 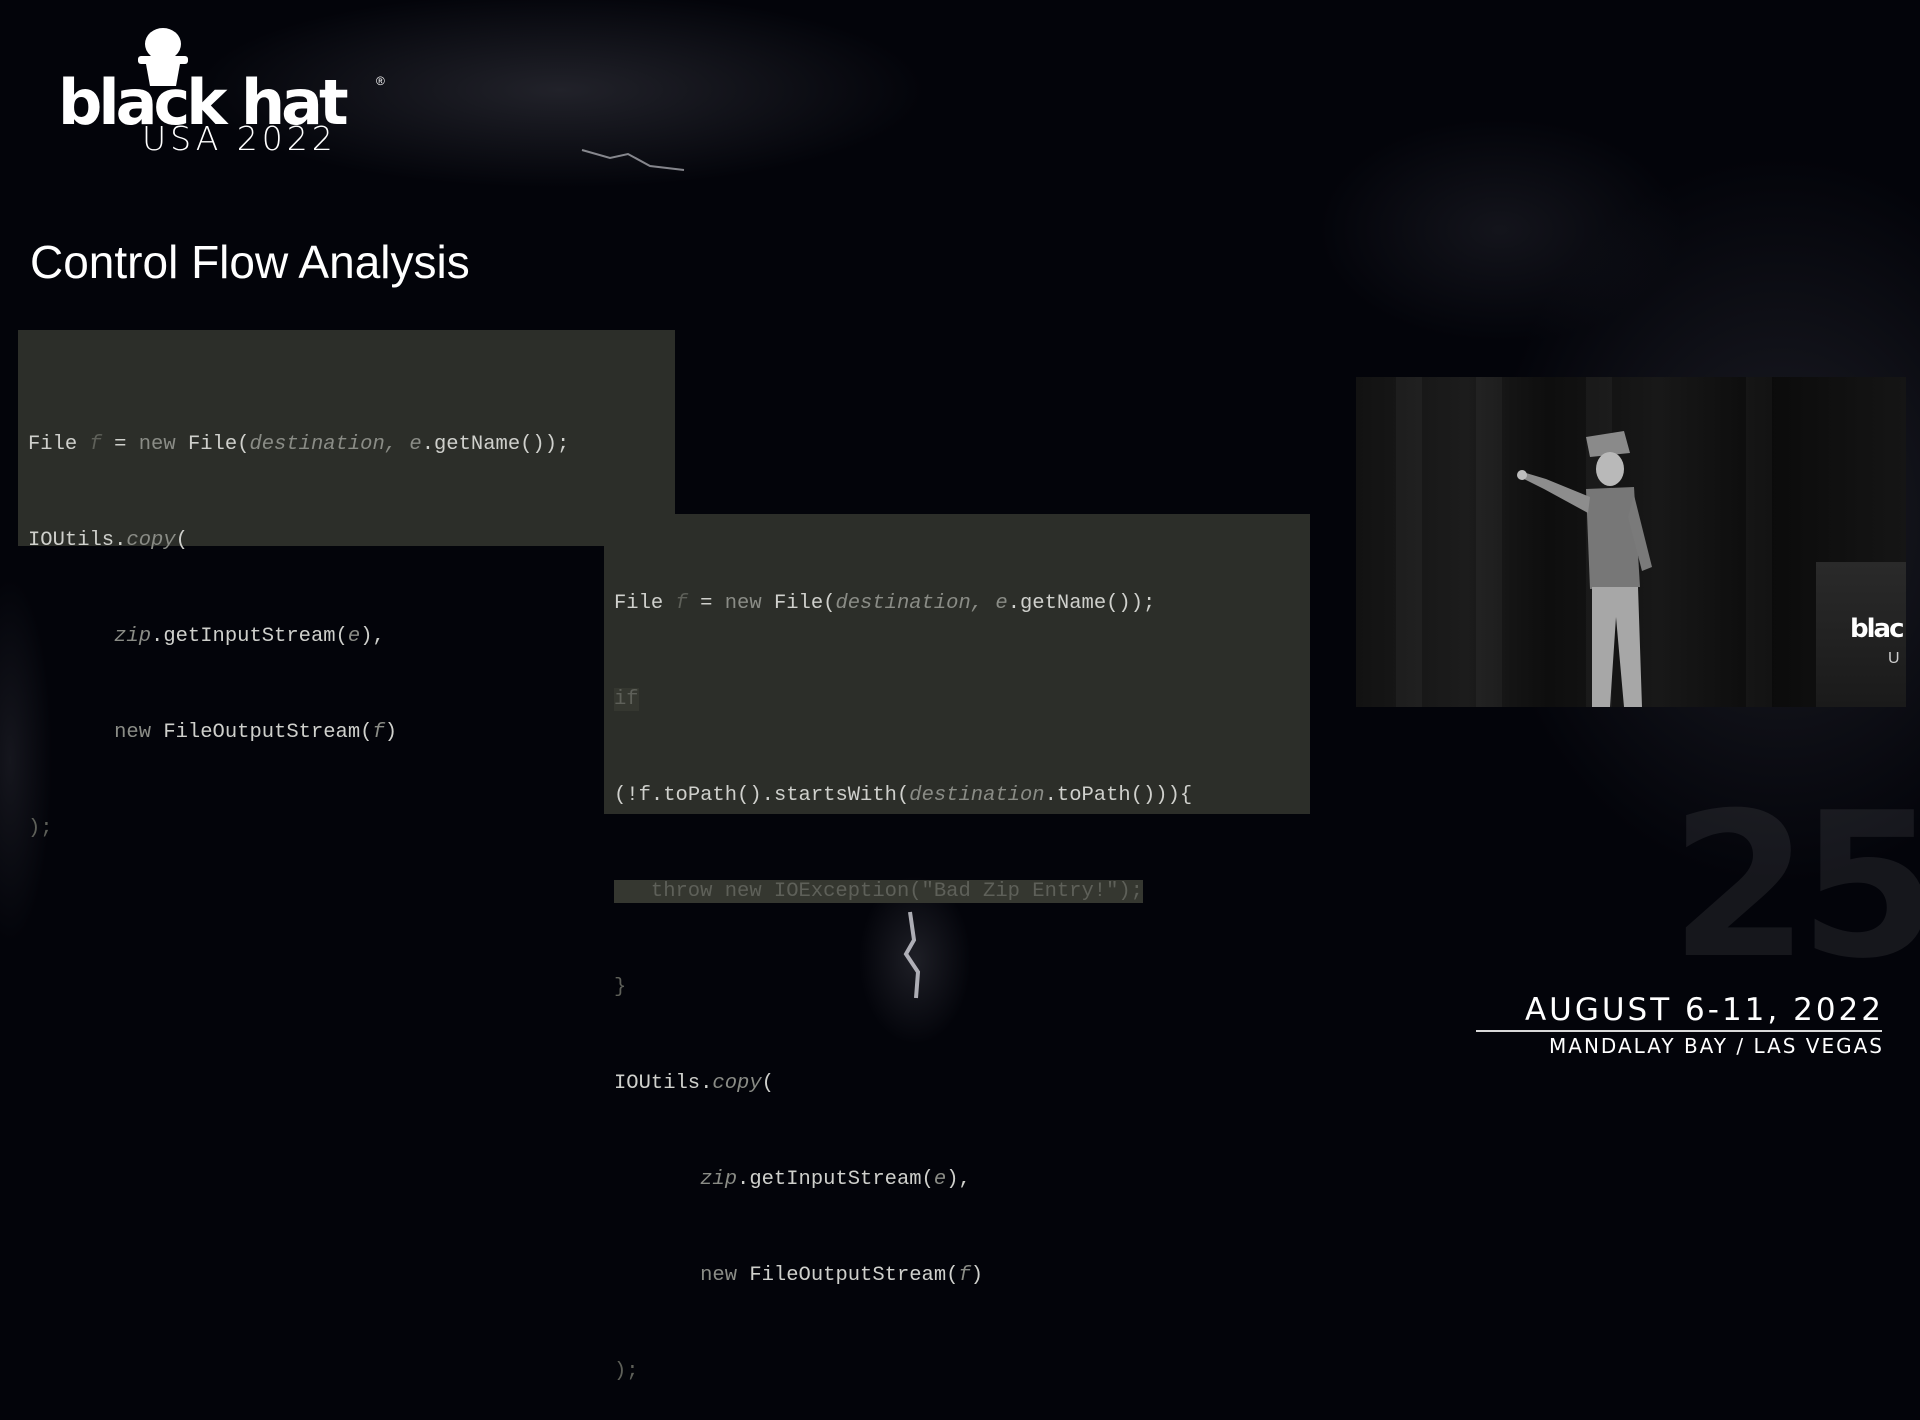 I want to click on slide-title: Control Flow Analysis, so click(x=250, y=262).